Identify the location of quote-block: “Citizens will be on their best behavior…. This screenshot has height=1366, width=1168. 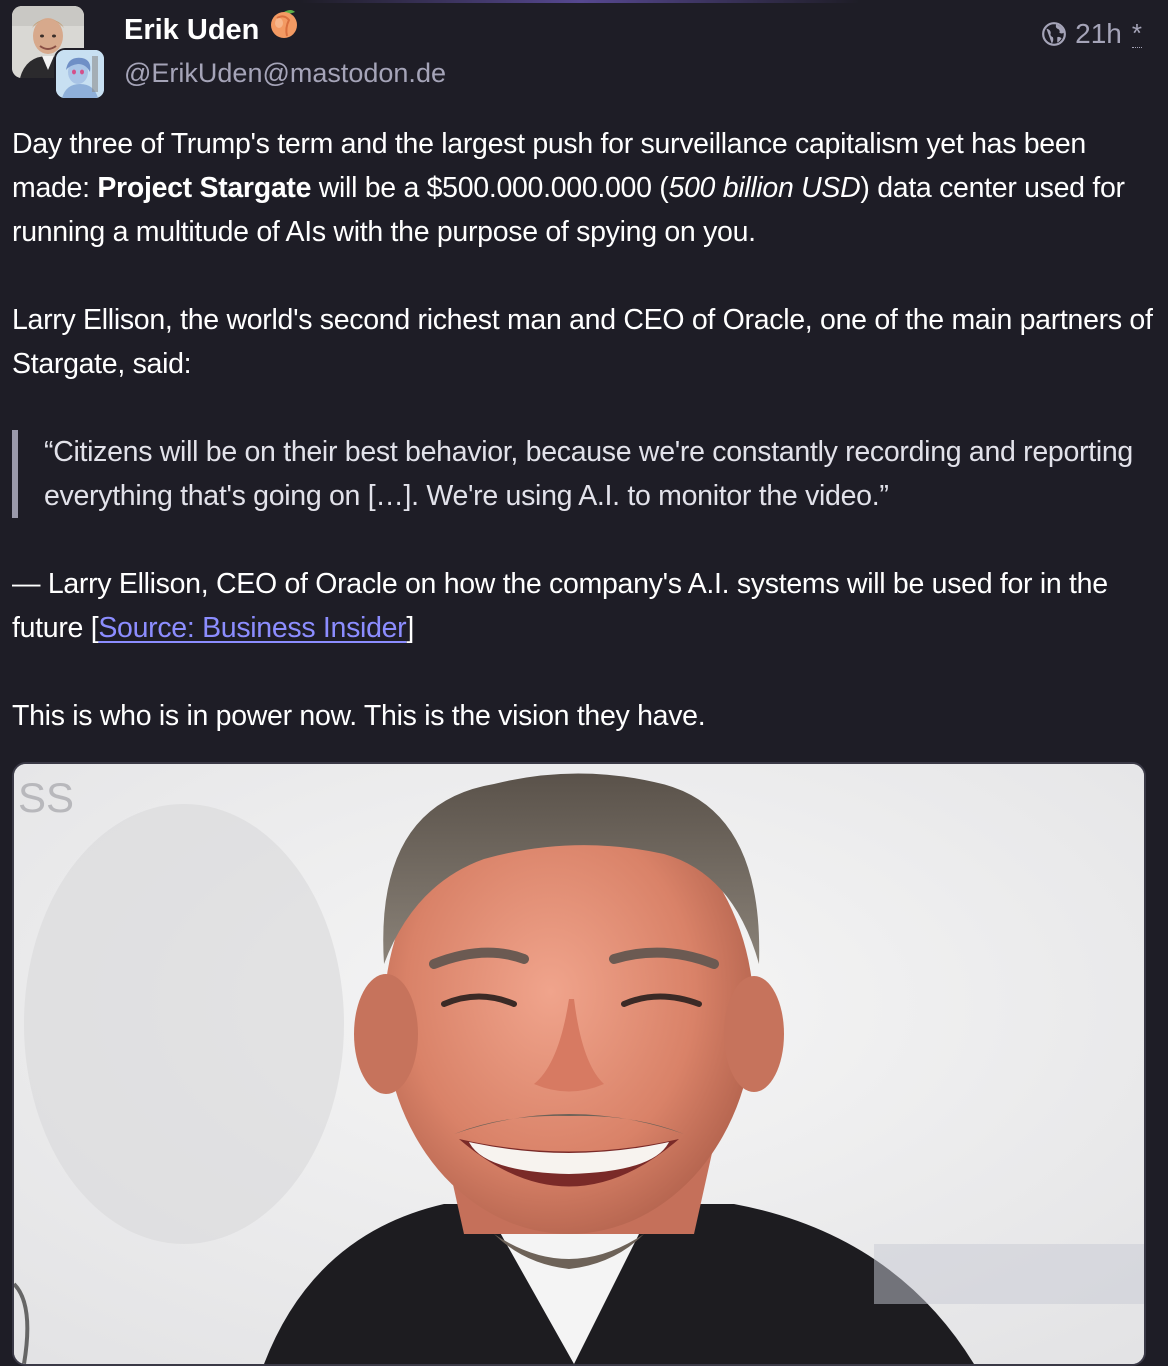
(583, 474).